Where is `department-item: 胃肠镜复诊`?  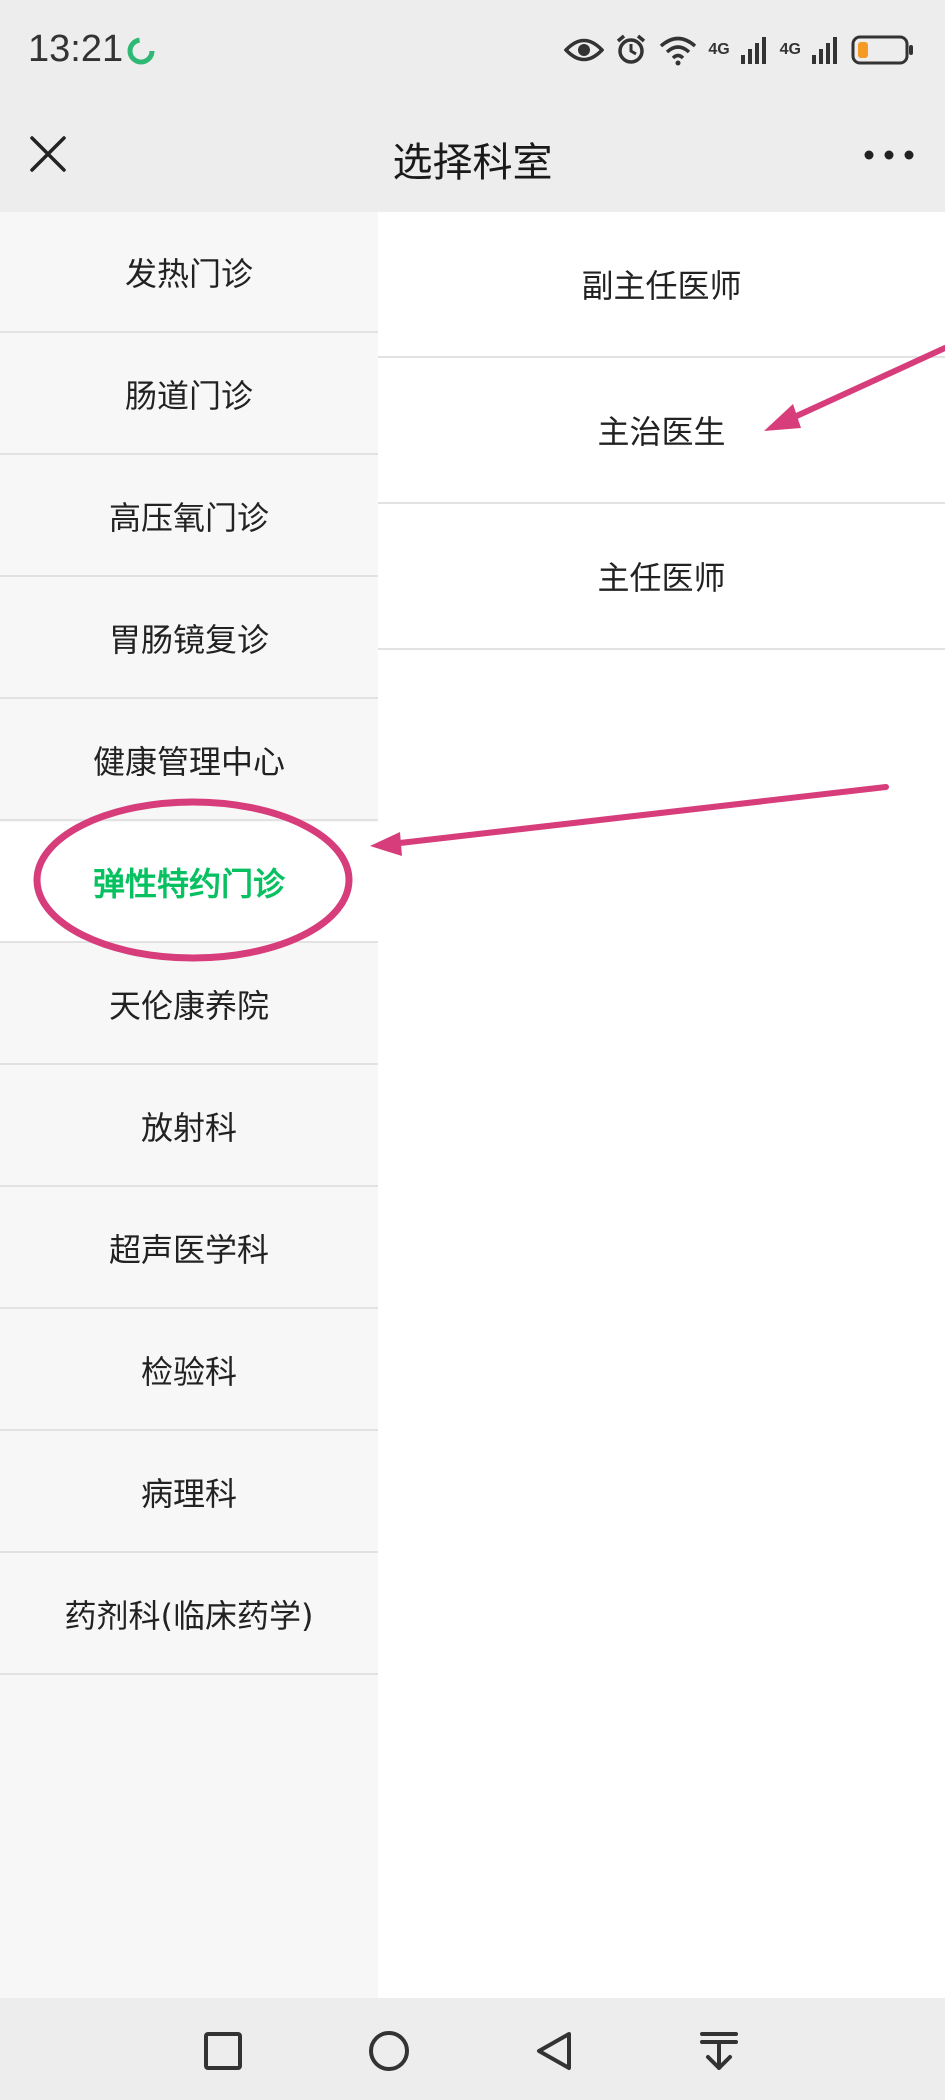
department-item: 胃肠镜复诊 is located at coordinates (189, 638).